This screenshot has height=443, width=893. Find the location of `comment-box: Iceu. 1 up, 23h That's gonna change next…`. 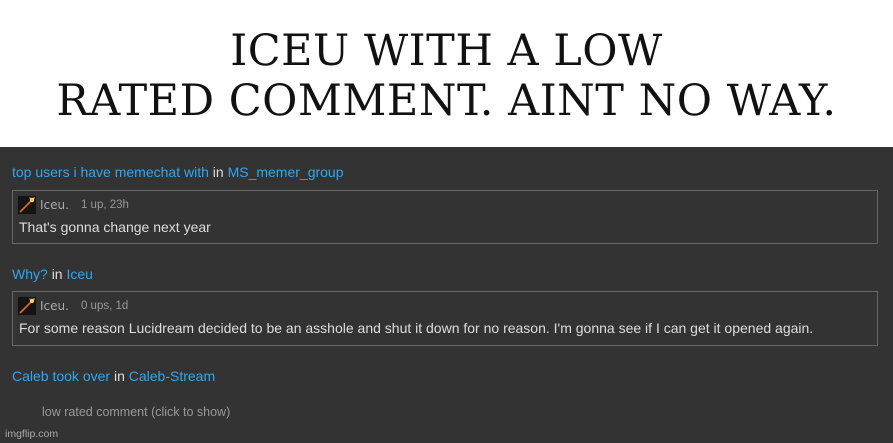

comment-box: Iceu. 1 up, 23h That's gonna change next… is located at coordinates (445, 217).